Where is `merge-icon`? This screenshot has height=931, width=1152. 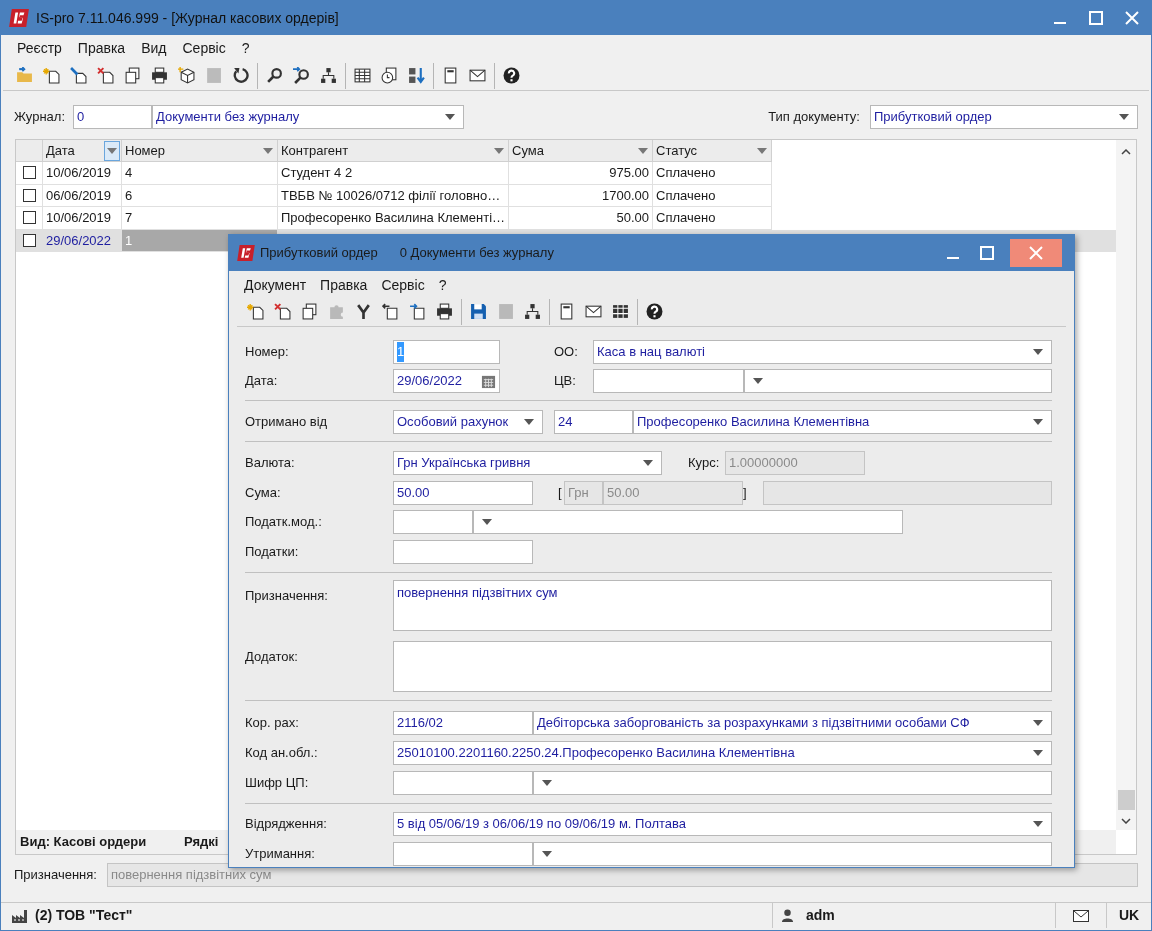
merge-icon is located at coordinates (363, 311).